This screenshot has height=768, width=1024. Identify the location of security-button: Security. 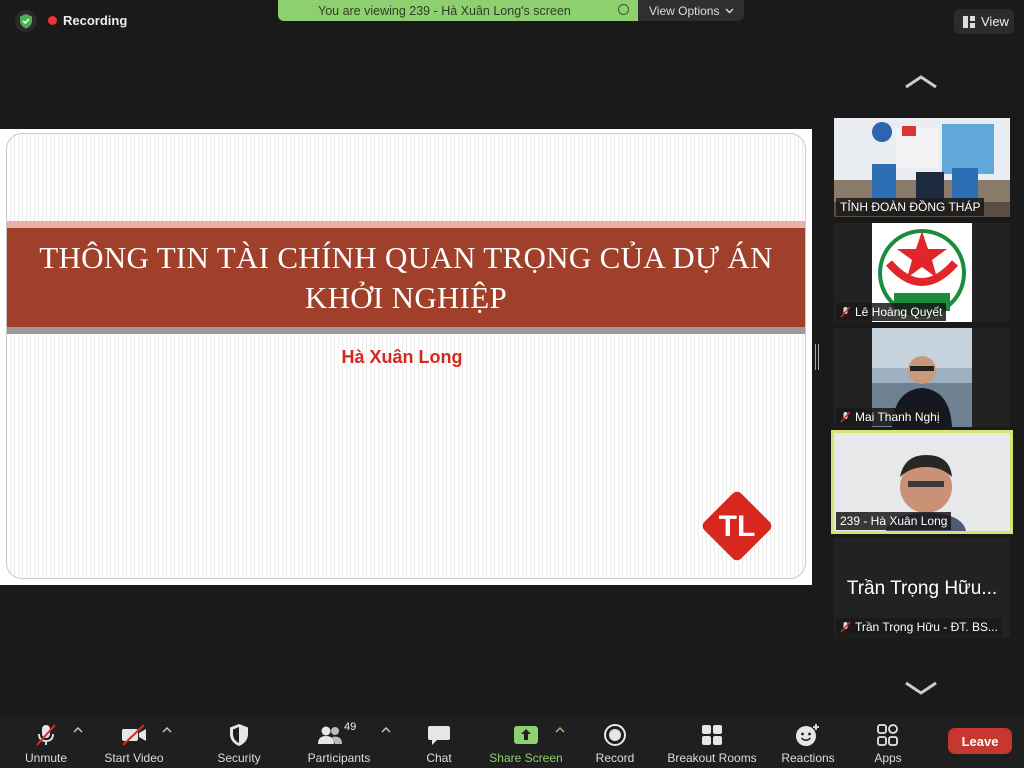
(239, 742).